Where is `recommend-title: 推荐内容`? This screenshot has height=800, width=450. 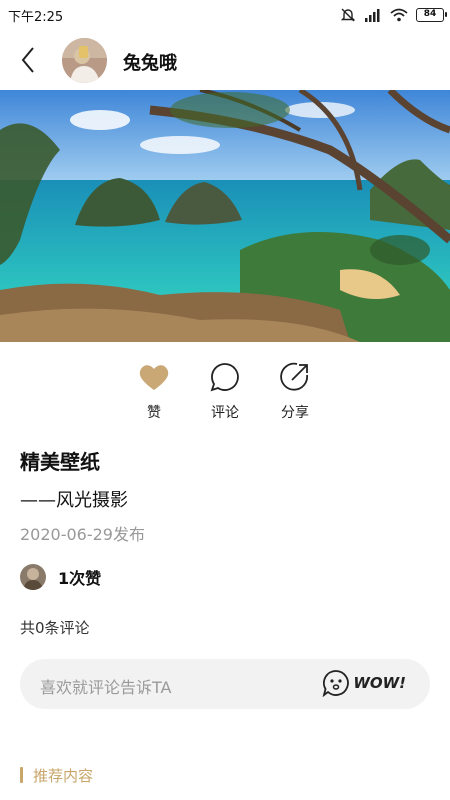 recommend-title: 推荐内容 is located at coordinates (63, 775).